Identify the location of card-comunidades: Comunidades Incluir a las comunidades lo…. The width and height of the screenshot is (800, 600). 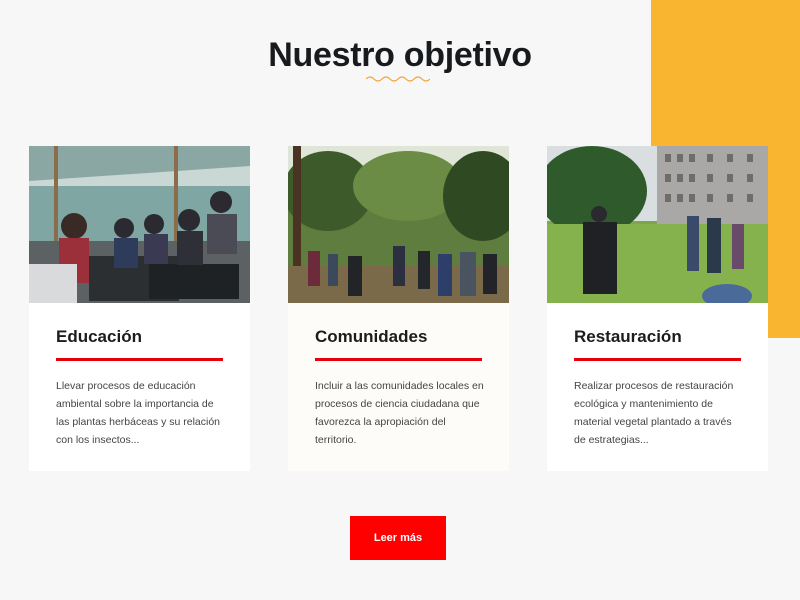
(398, 308).